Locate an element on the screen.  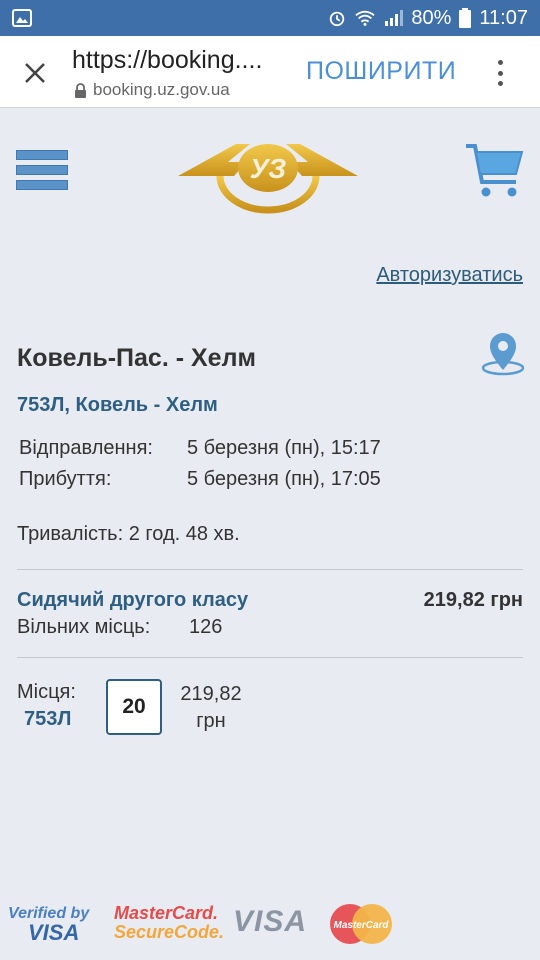
share-button: ПОШИРИТИ is located at coordinates (381, 71).